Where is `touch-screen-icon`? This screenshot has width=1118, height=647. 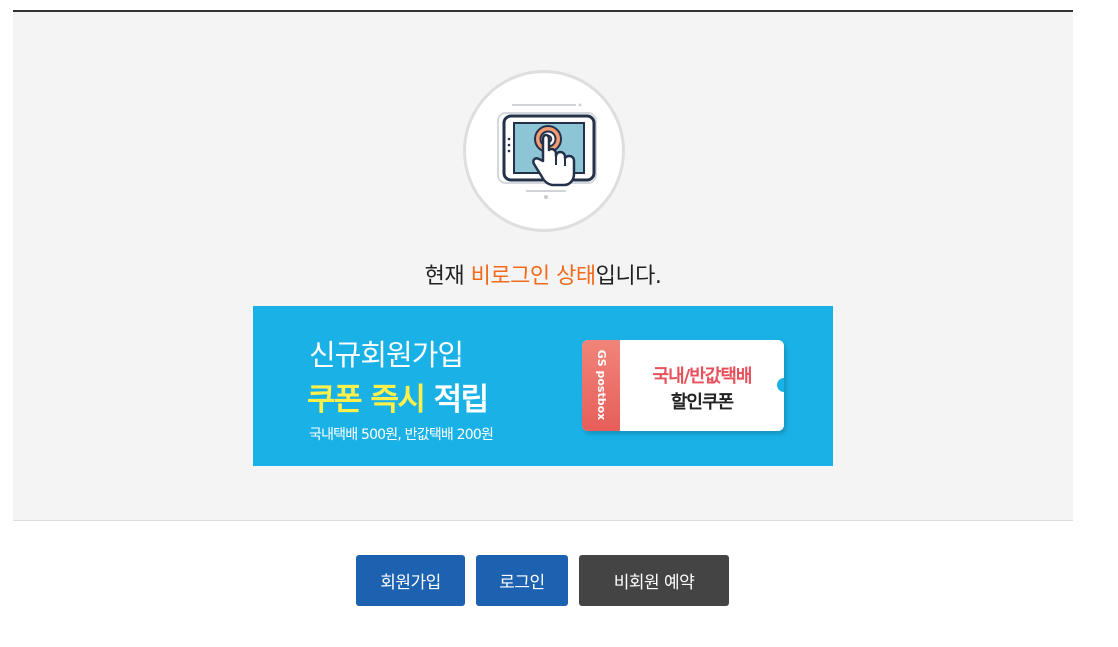 touch-screen-icon is located at coordinates (544, 151).